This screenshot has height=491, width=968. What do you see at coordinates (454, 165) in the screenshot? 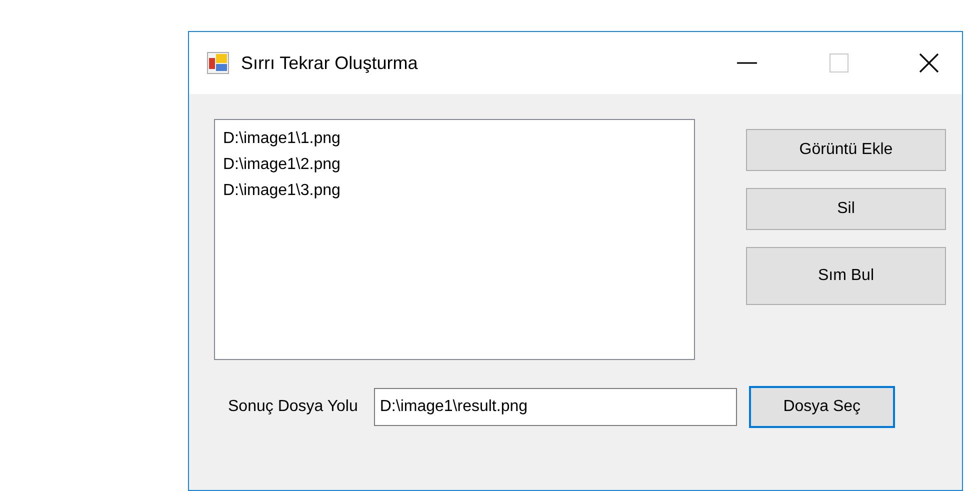
I see `list-item: D:\image1\2.png` at bounding box center [454, 165].